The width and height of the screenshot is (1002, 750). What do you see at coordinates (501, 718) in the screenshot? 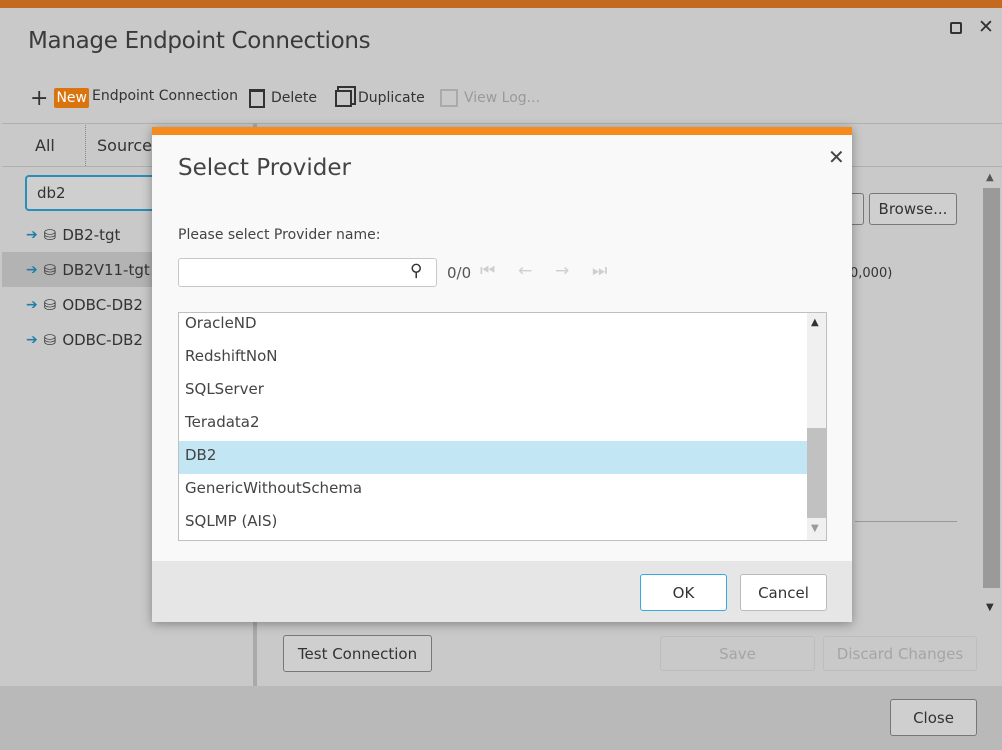
I see `window-footer` at bounding box center [501, 718].